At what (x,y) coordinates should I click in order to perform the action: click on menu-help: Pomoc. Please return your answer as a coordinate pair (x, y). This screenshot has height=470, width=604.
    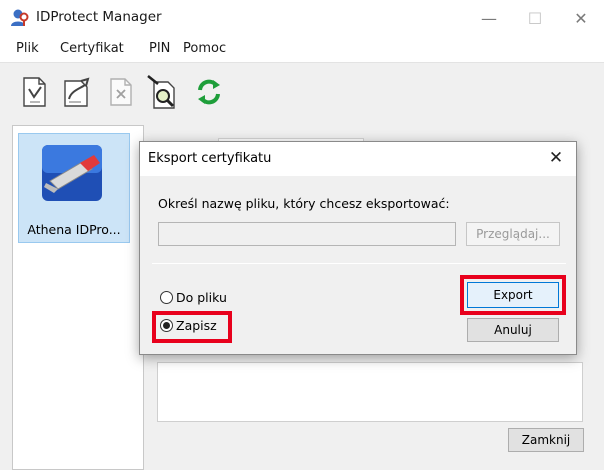
    Looking at the image, I should click on (204, 48).